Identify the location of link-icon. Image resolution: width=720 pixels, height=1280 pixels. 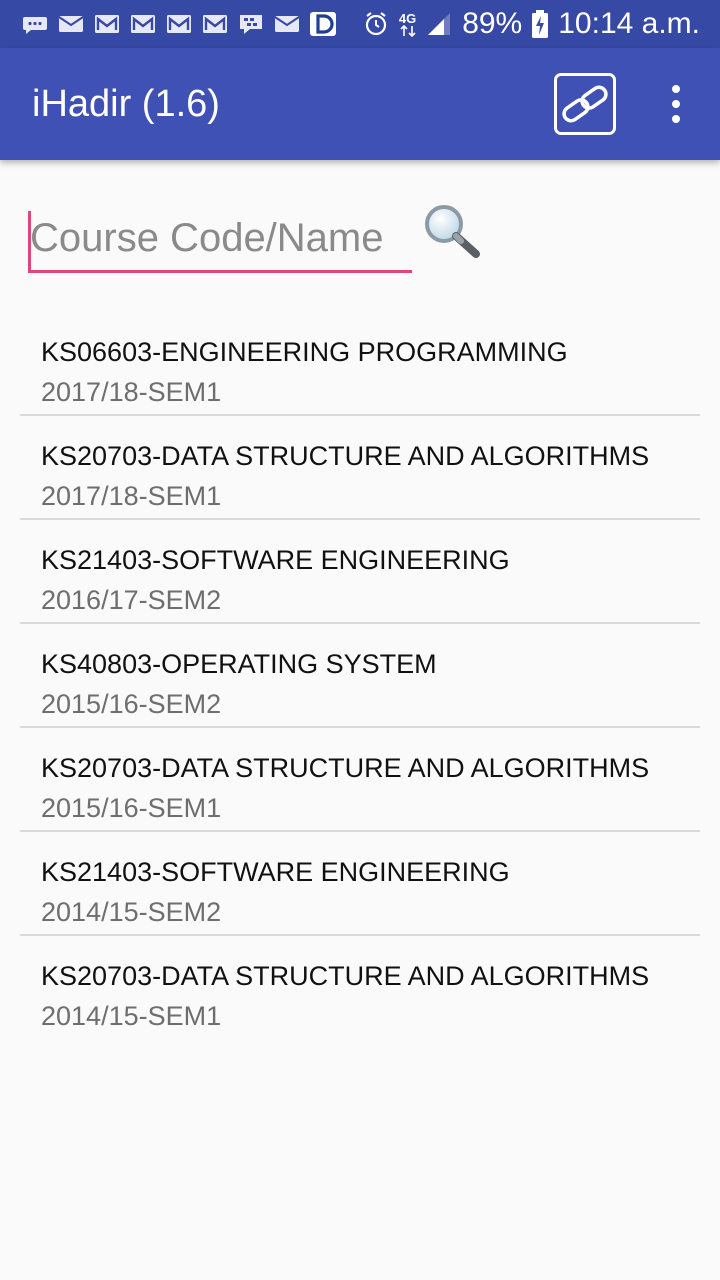
(585, 104).